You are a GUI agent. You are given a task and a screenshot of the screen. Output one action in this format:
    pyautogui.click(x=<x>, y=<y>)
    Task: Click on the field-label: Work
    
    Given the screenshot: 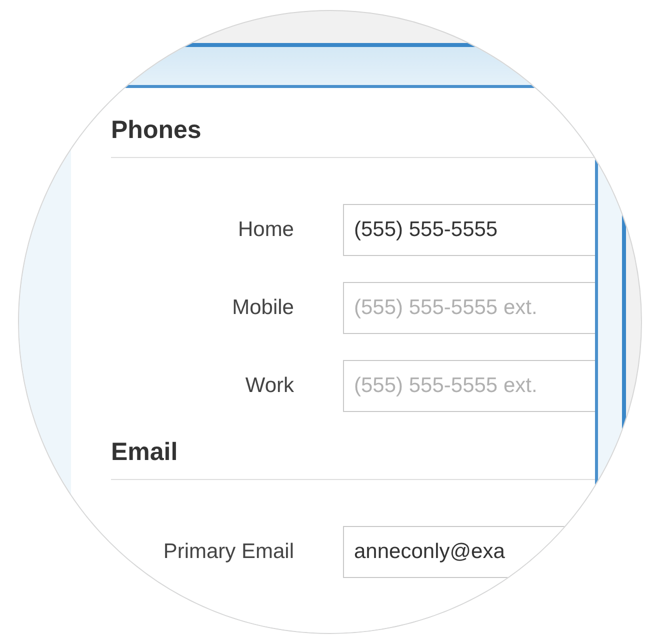 What is the action you would take?
    pyautogui.click(x=269, y=386)
    